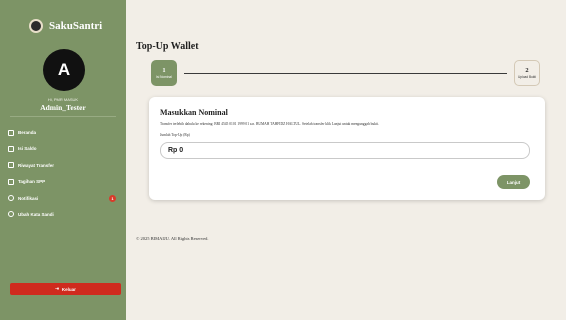 The height and width of the screenshot is (320, 566). What do you see at coordinates (64, 132) in the screenshot?
I see `sidebar-item-beranda: Beranda` at bounding box center [64, 132].